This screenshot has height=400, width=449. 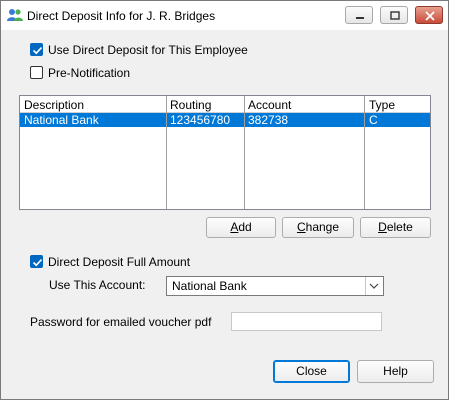 I want to click on full-amount-label: Direct Deposit Full Amount, so click(x=119, y=262).